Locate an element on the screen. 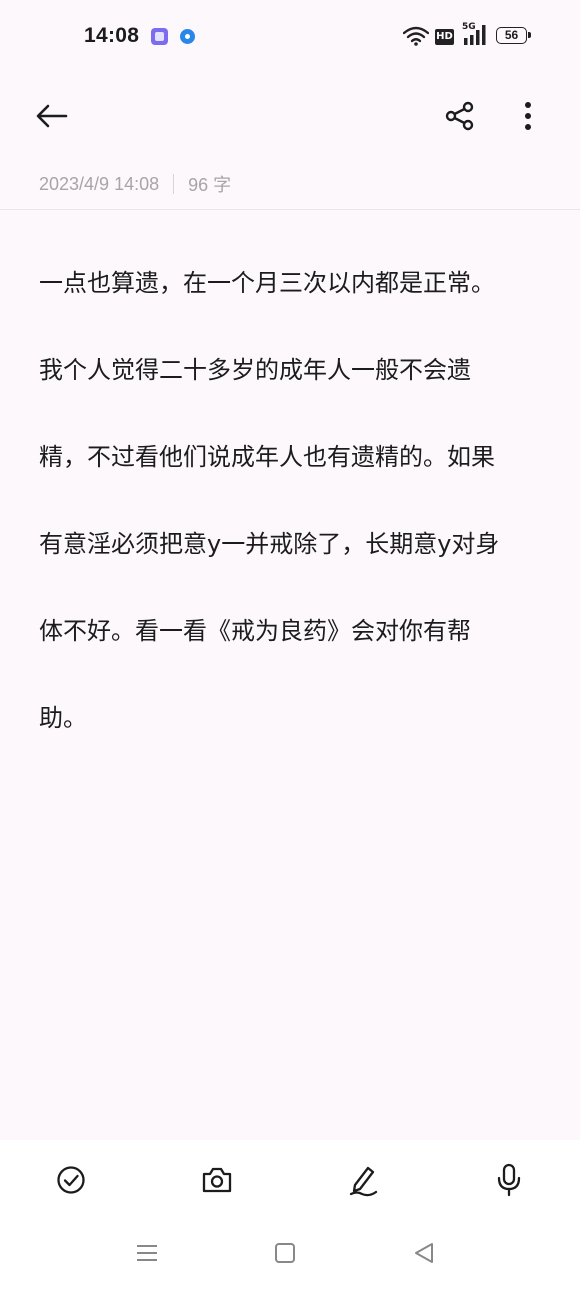 The width and height of the screenshot is (580, 1289). clipboard-app-icon is located at coordinates (159, 36).